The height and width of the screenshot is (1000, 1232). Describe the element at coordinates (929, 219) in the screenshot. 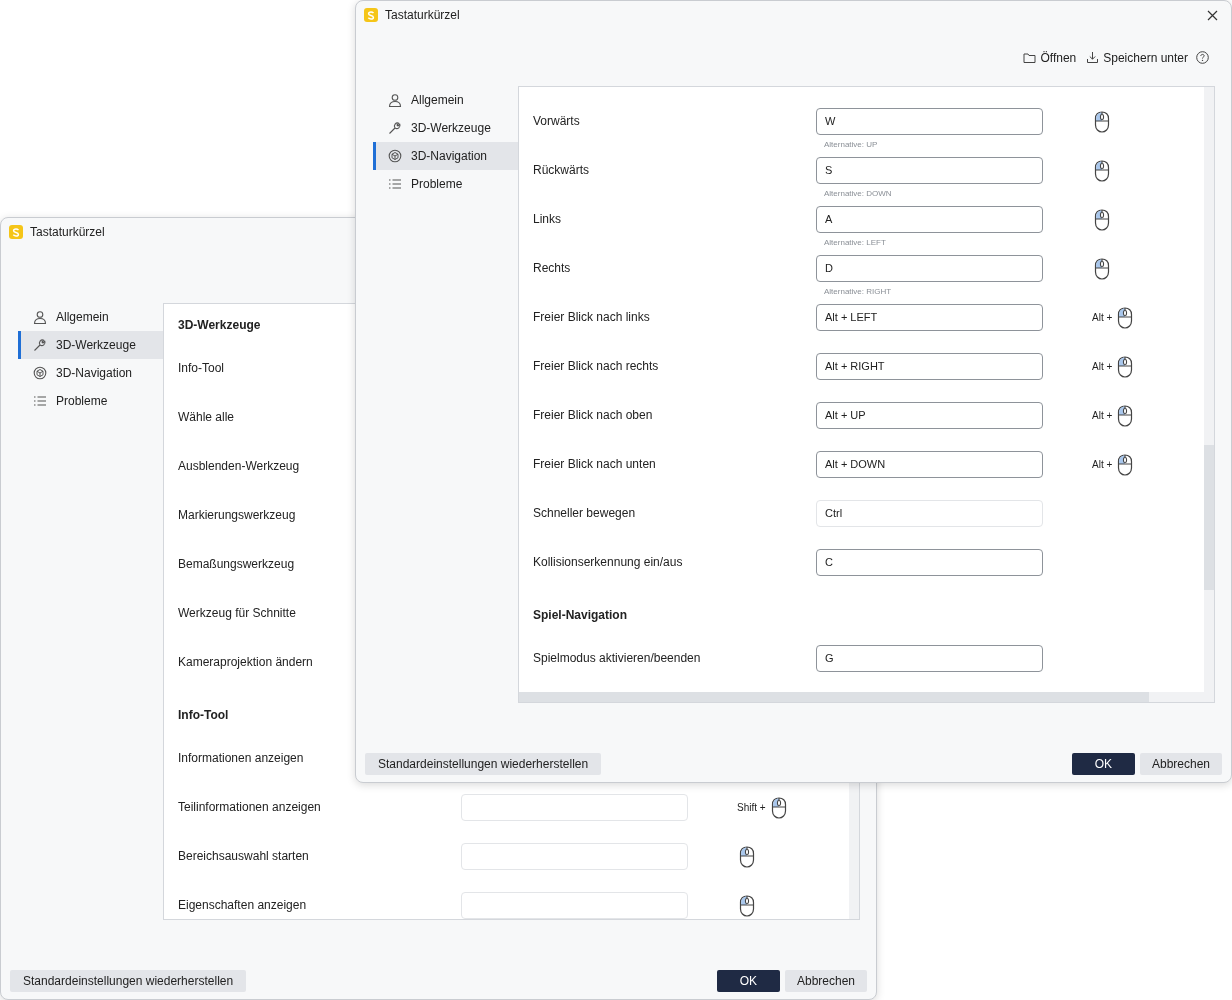

I see `shortcut-field: A` at that location.